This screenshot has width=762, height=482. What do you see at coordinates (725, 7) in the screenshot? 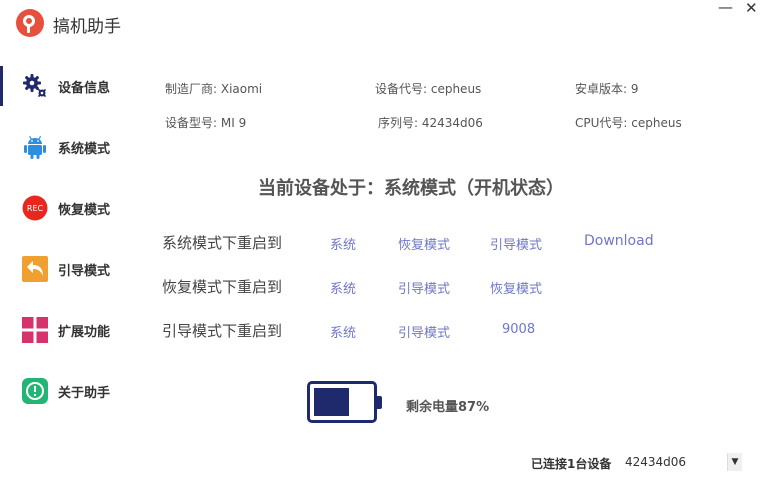
I see `minimize-button: —` at bounding box center [725, 7].